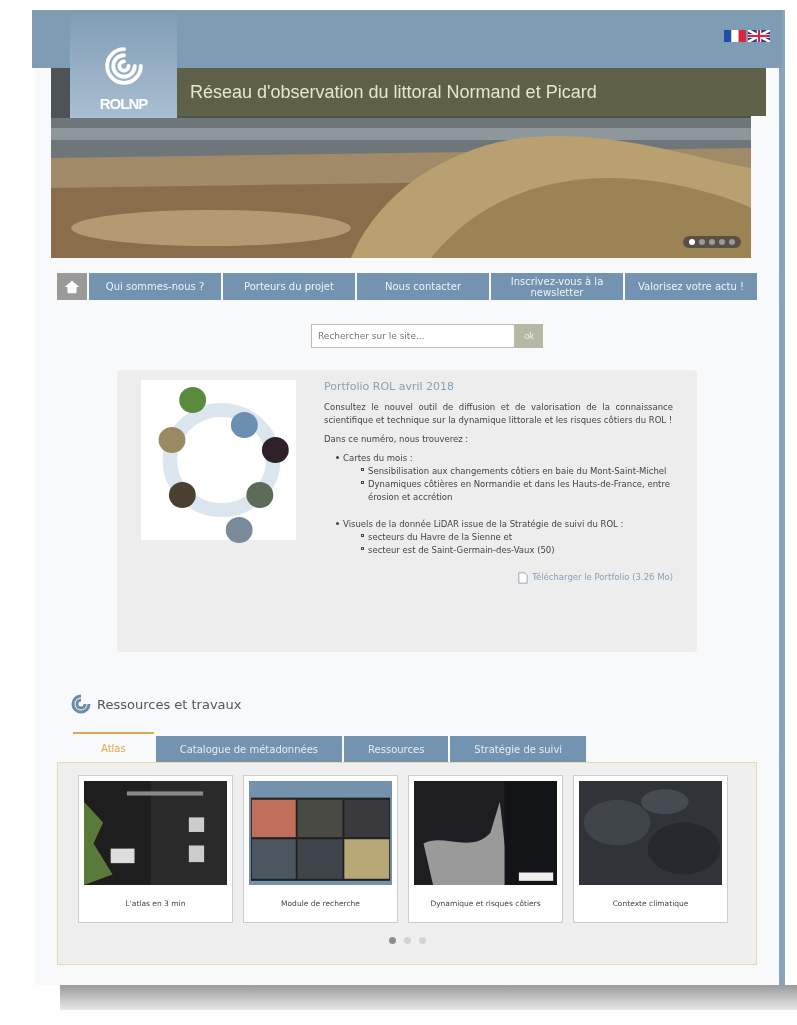  What do you see at coordinates (557, 286) in the screenshot?
I see `nav-link: Inscrivez-vous à la newsletter` at bounding box center [557, 286].